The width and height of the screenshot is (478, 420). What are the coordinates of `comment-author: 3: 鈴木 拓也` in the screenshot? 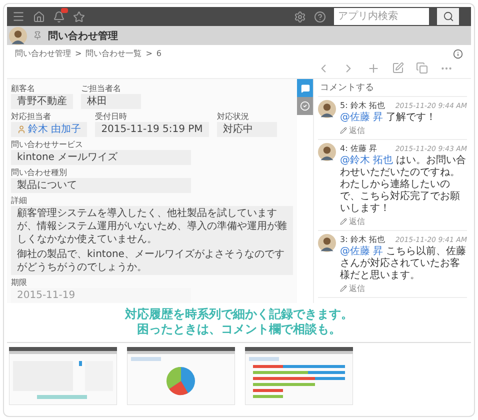 It's located at (362, 239).